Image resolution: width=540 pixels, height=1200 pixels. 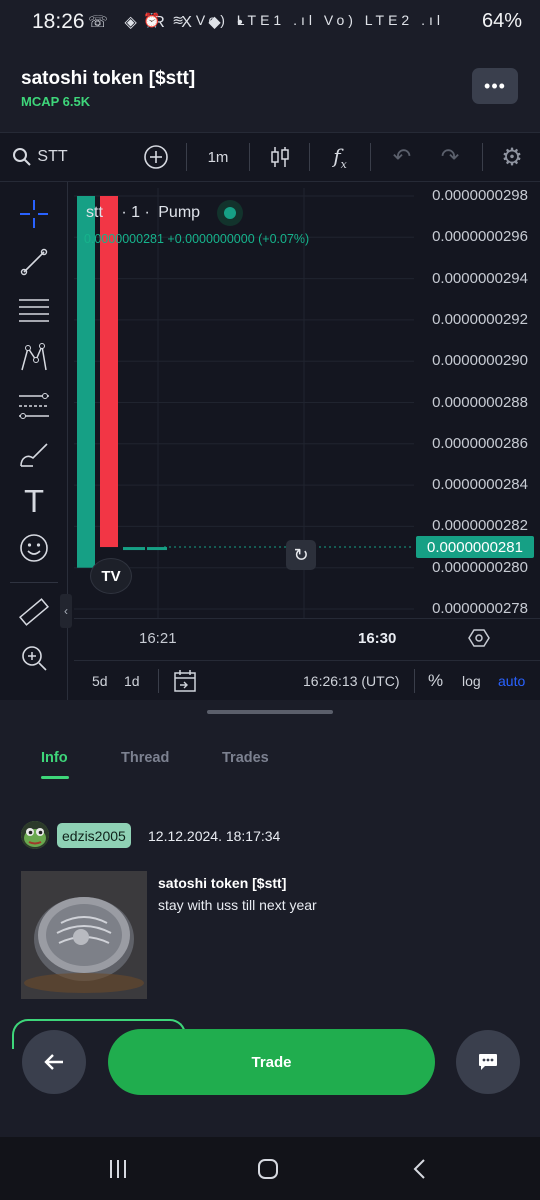 I want to click on utc-clock: 16:26:13 (UTC), so click(x=351, y=681).